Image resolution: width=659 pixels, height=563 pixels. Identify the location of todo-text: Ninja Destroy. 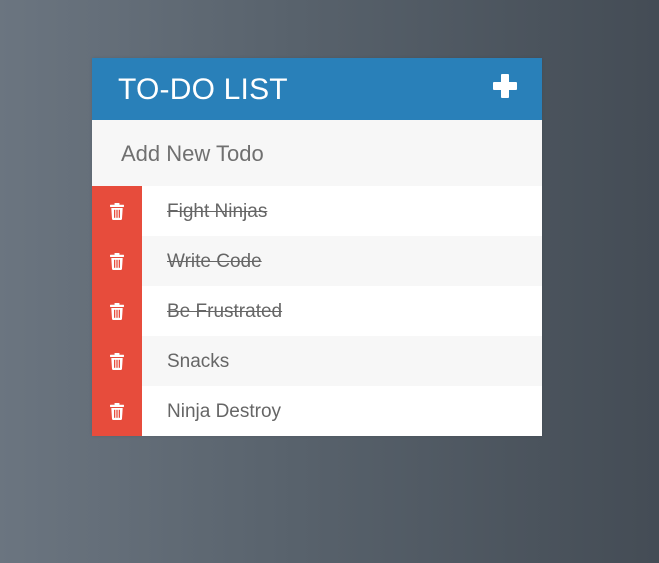
(224, 411).